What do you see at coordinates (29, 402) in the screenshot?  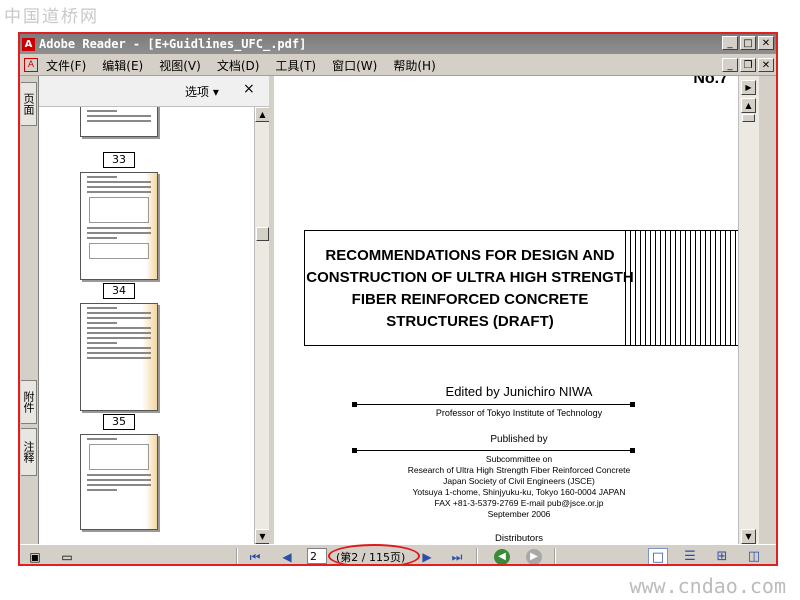 I see `tab-attachments: 附件` at bounding box center [29, 402].